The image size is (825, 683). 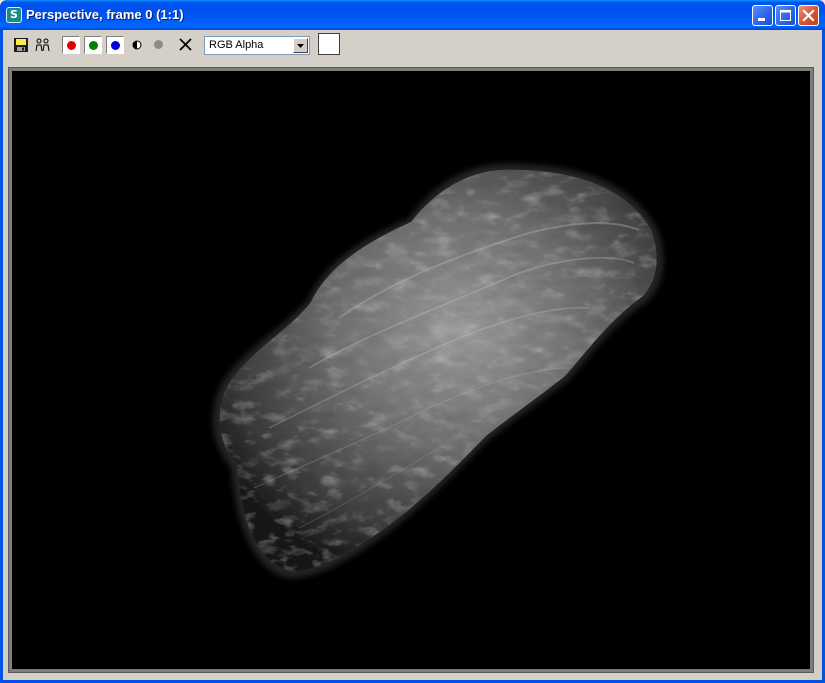 I want to click on alpha-channel-toggle, so click(x=159, y=45).